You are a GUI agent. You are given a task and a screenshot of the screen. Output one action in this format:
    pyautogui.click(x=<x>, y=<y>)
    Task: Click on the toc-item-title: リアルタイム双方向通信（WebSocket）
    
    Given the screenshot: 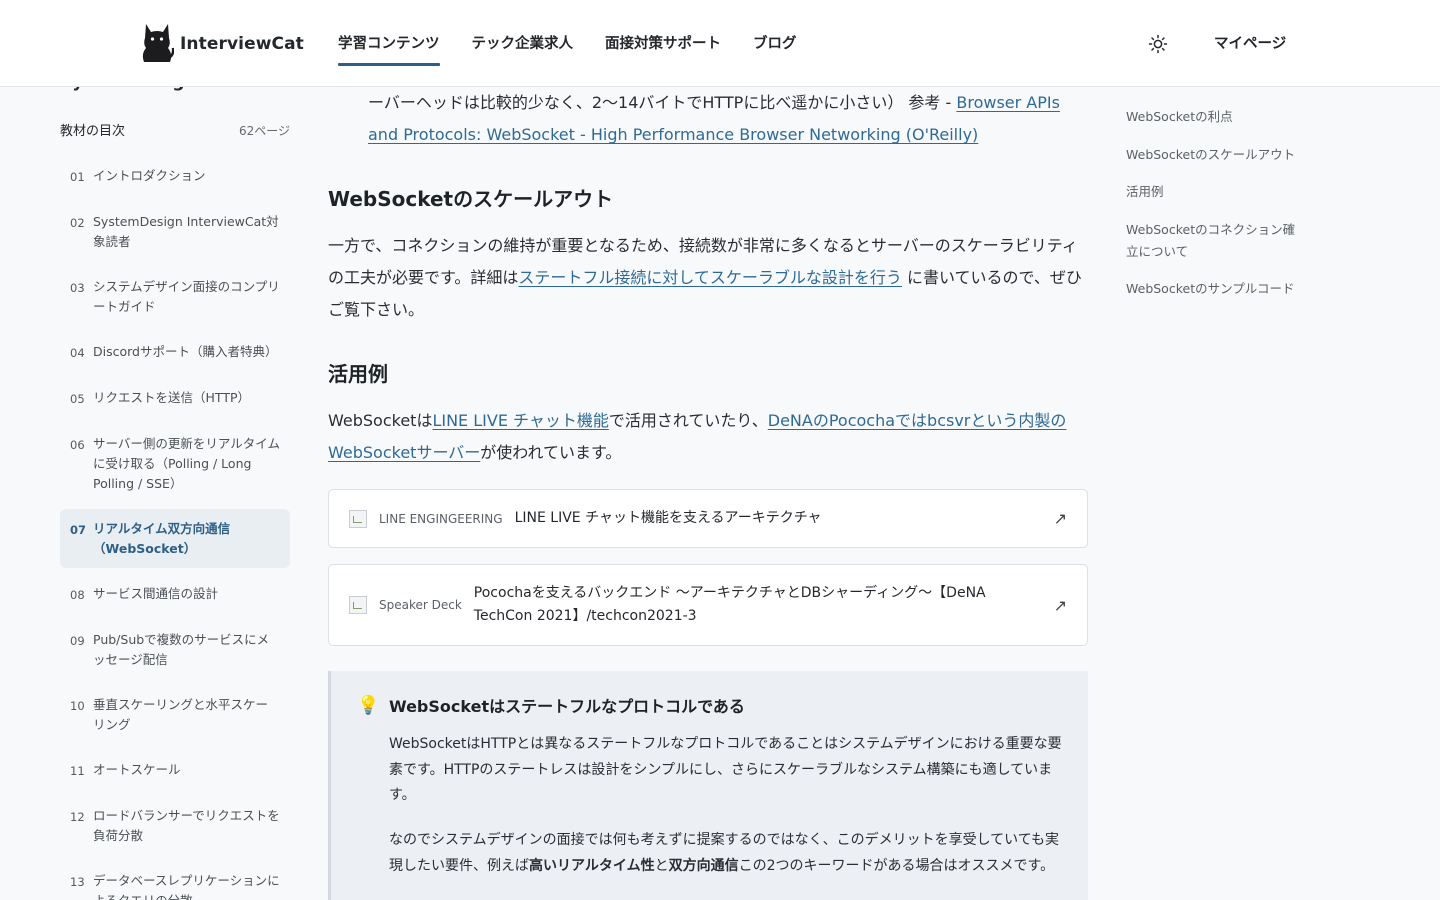 What is the action you would take?
    pyautogui.click(x=162, y=538)
    